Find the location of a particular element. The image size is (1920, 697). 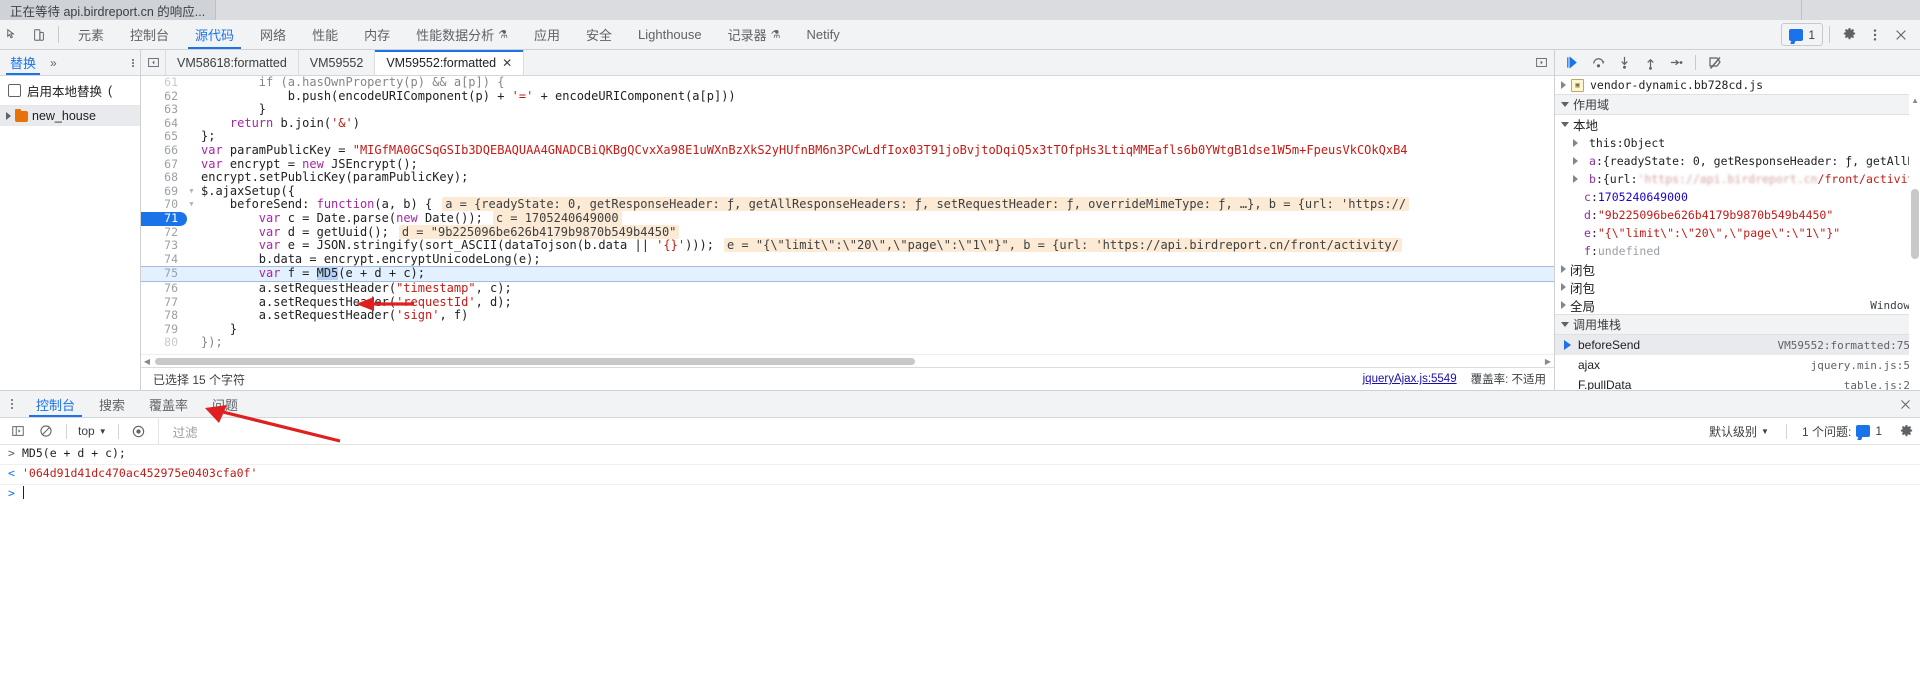

scope-section-header: 作用域 is located at coordinates (1737, 104).